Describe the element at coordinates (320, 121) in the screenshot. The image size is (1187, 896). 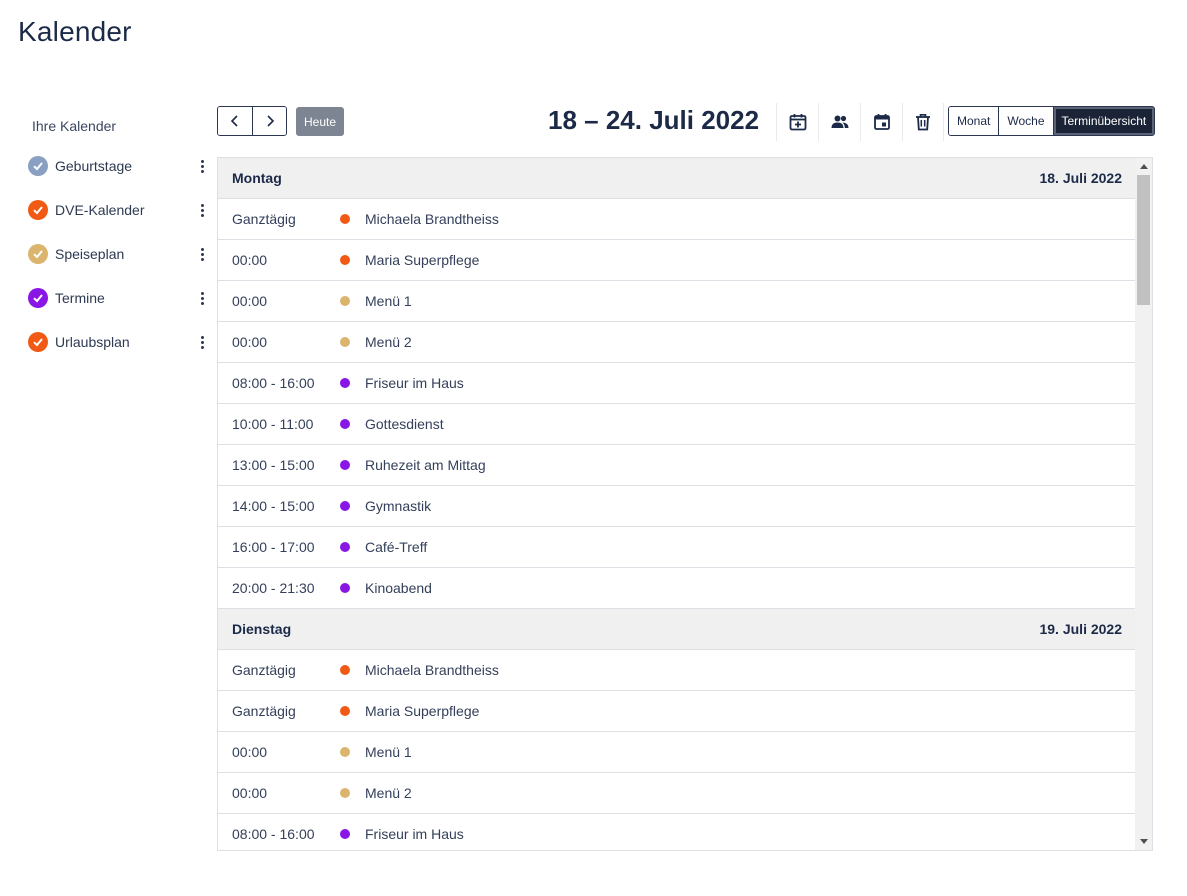
I see `today-button: Heute` at that location.